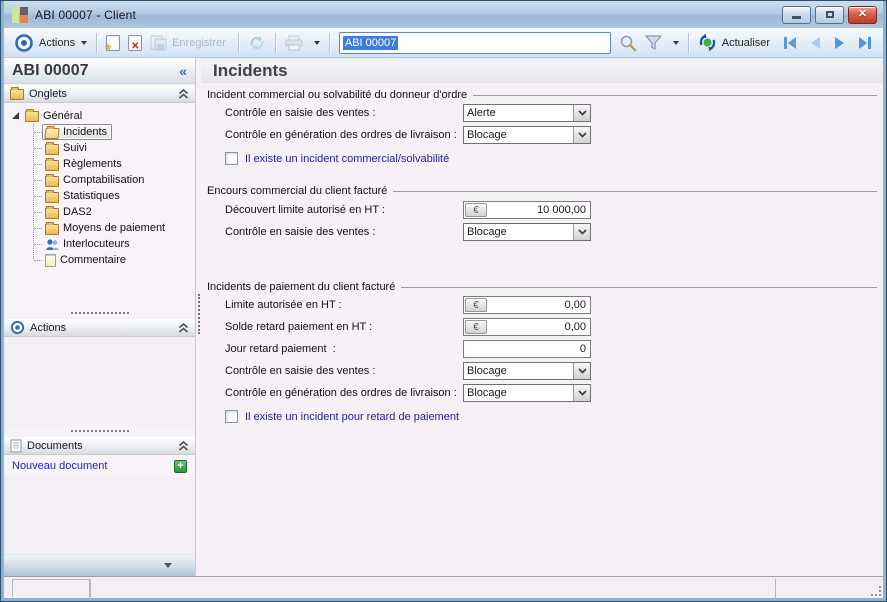  What do you see at coordinates (99, 327) in the screenshot?
I see `actions-section-header: Actions` at bounding box center [99, 327].